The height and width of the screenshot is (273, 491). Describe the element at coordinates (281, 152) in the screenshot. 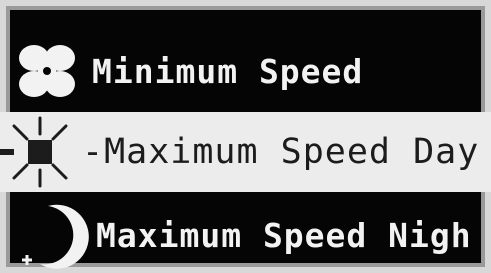

I see `menu-item-label: -Maximum Speed Day` at that location.